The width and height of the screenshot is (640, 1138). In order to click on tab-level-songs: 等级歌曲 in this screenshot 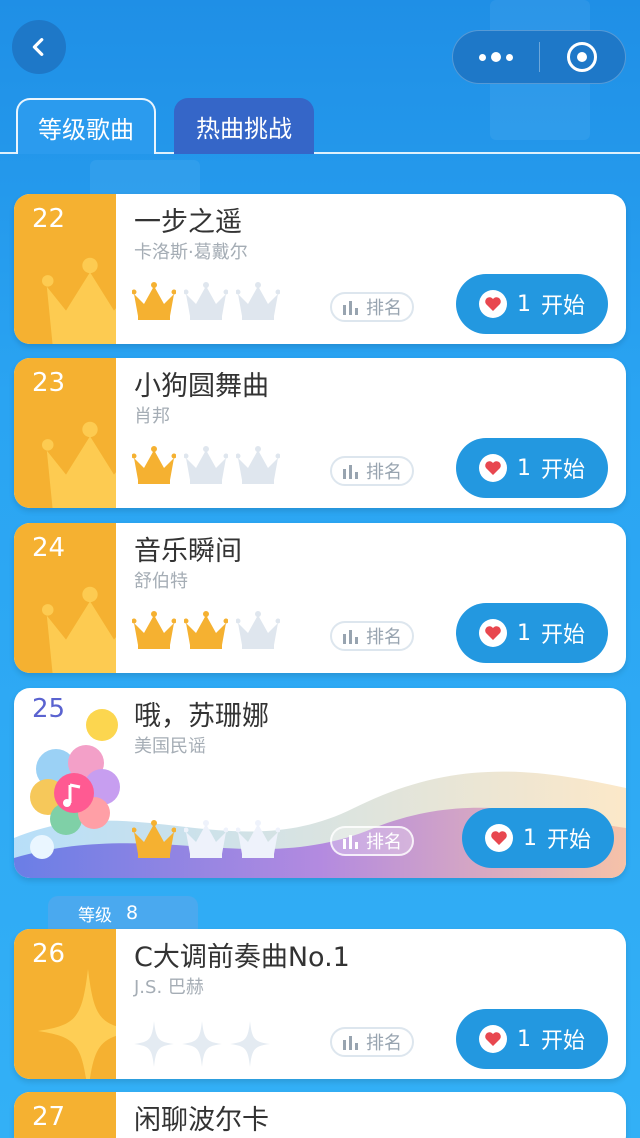, I will do `click(86, 126)`.